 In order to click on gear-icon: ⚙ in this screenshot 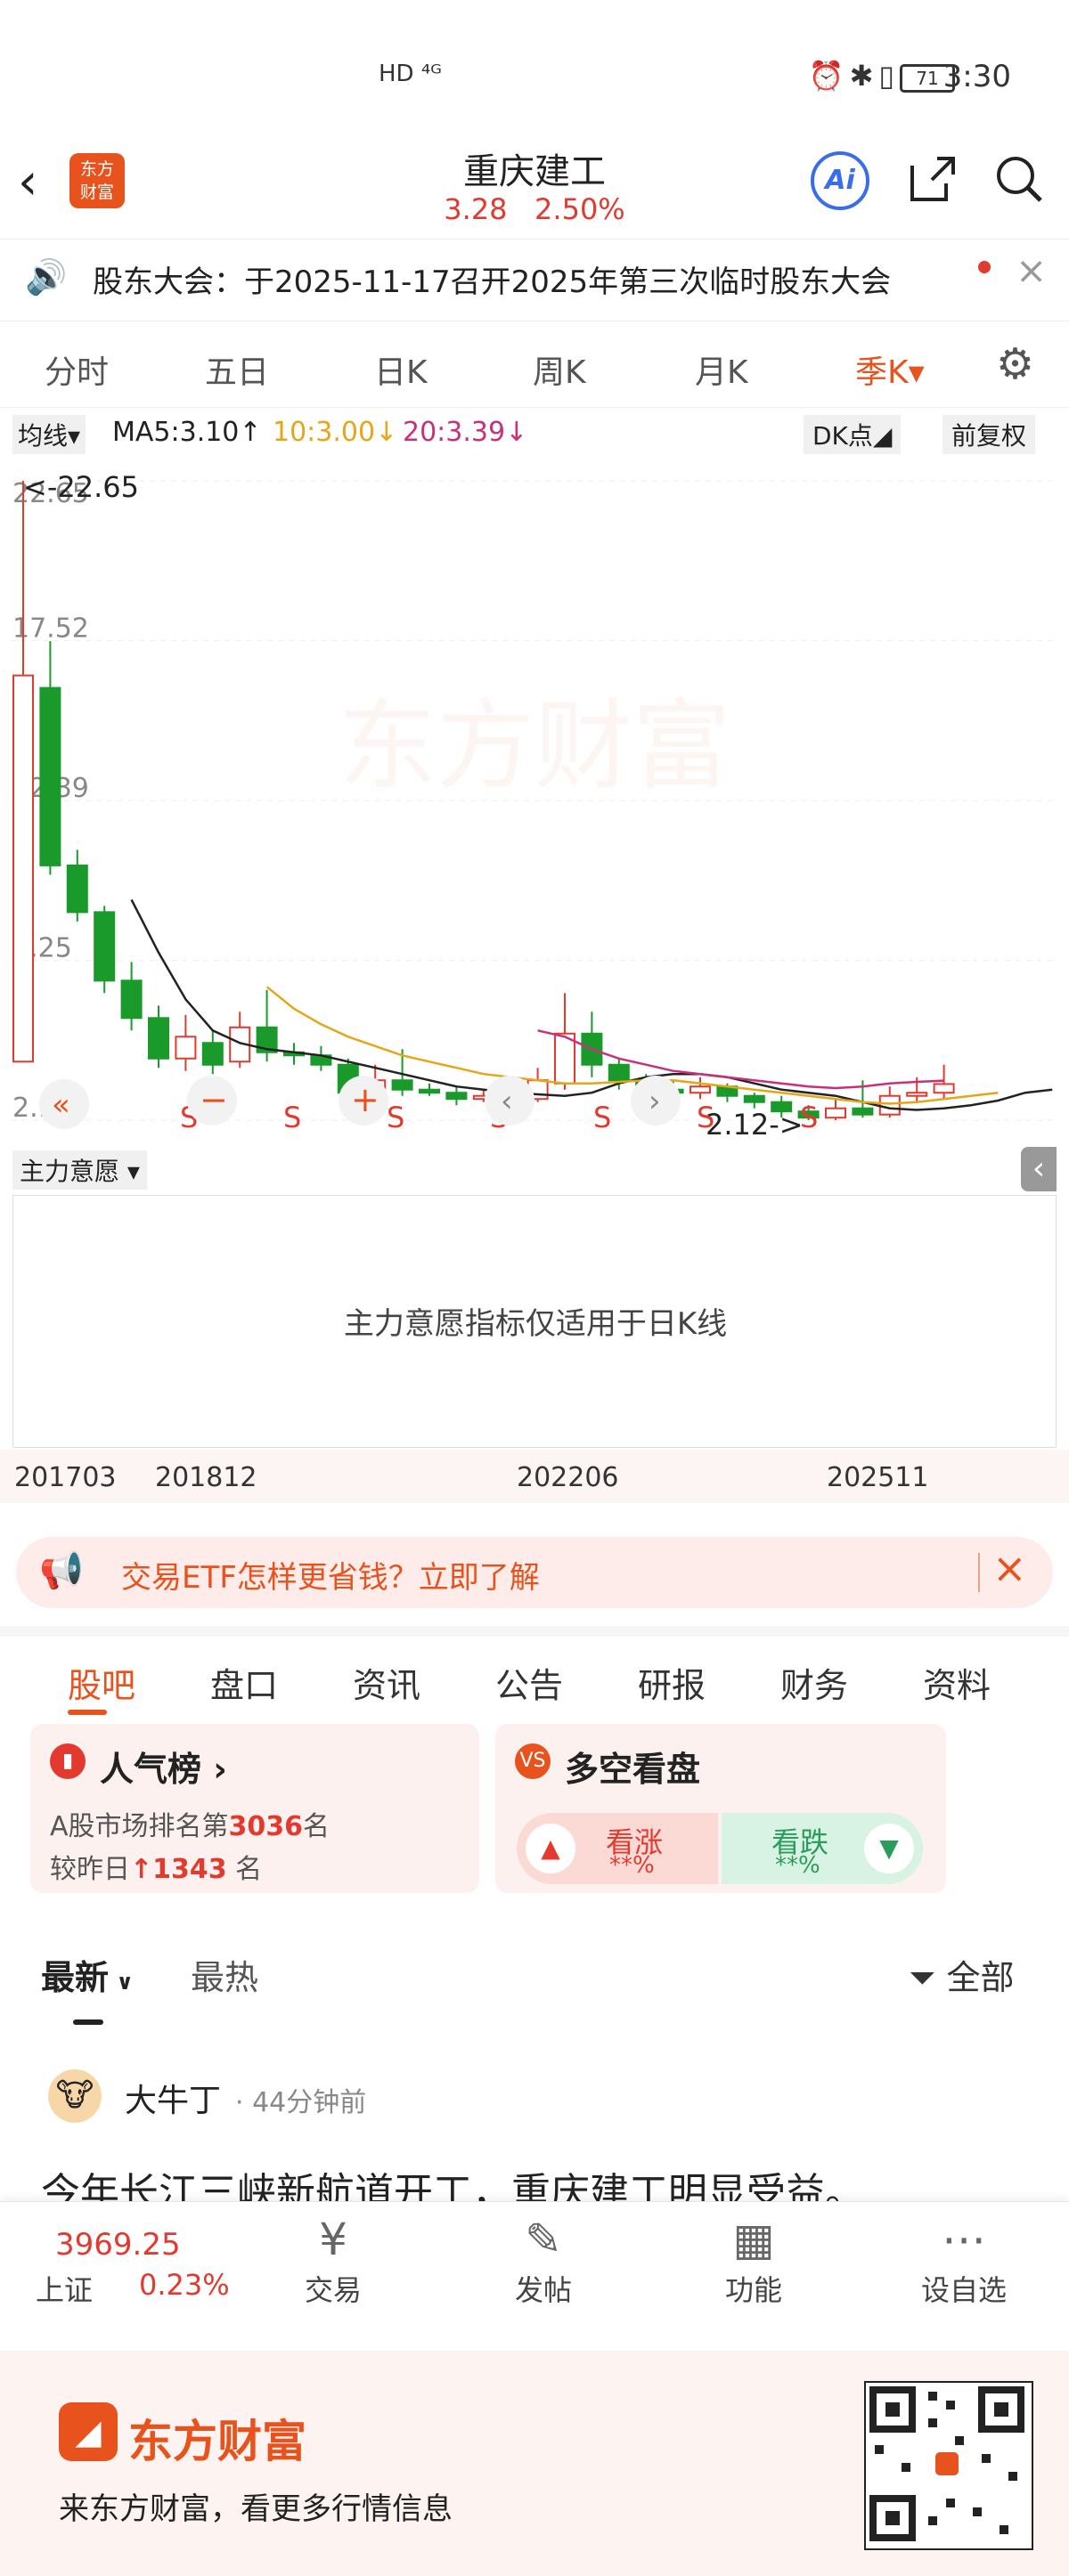, I will do `click(1015, 364)`.